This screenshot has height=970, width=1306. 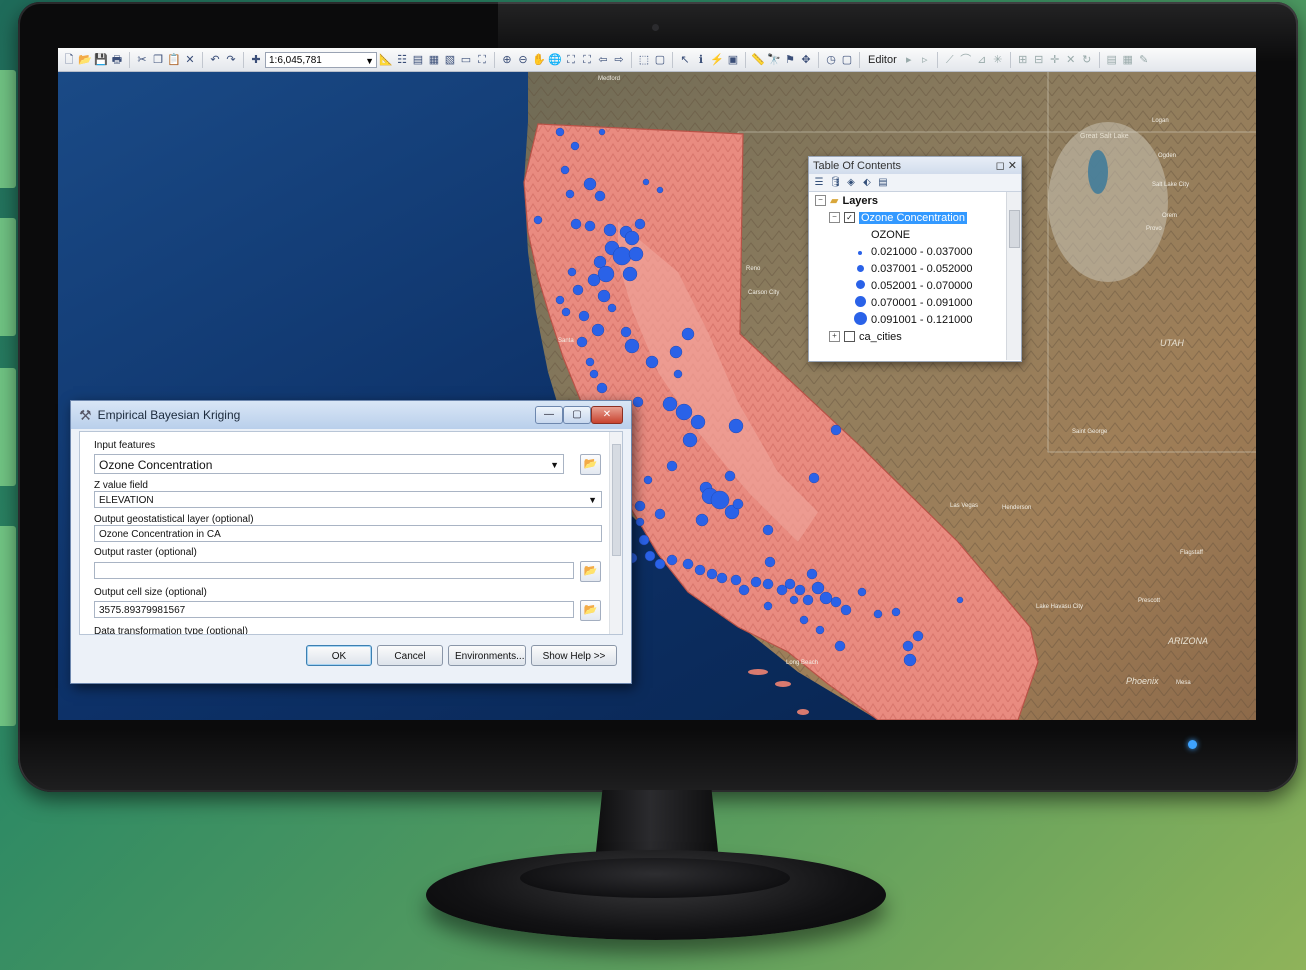 I want to click on edit-annotation-icon: ▹, so click(x=925, y=60).